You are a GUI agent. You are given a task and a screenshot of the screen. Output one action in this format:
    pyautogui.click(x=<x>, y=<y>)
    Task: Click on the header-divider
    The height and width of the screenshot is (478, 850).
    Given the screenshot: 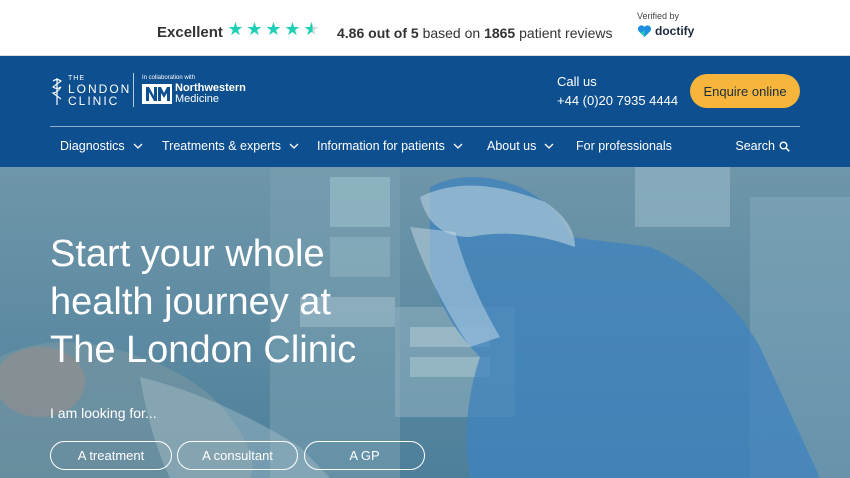 What is the action you would take?
    pyautogui.click(x=425, y=126)
    